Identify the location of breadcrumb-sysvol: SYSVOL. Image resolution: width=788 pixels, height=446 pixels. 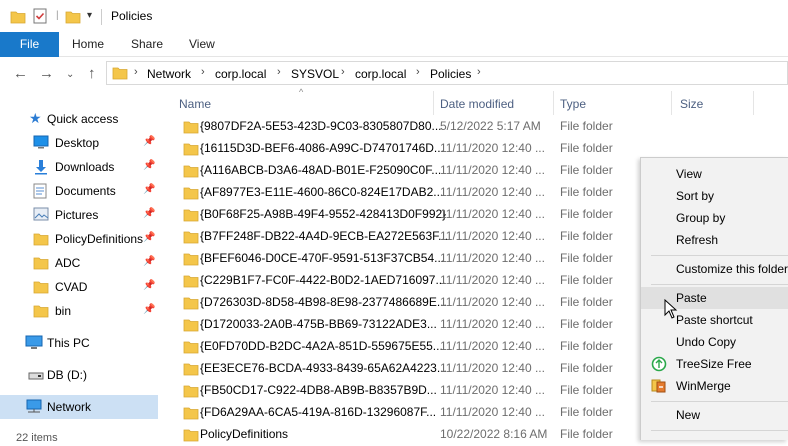
(315, 74).